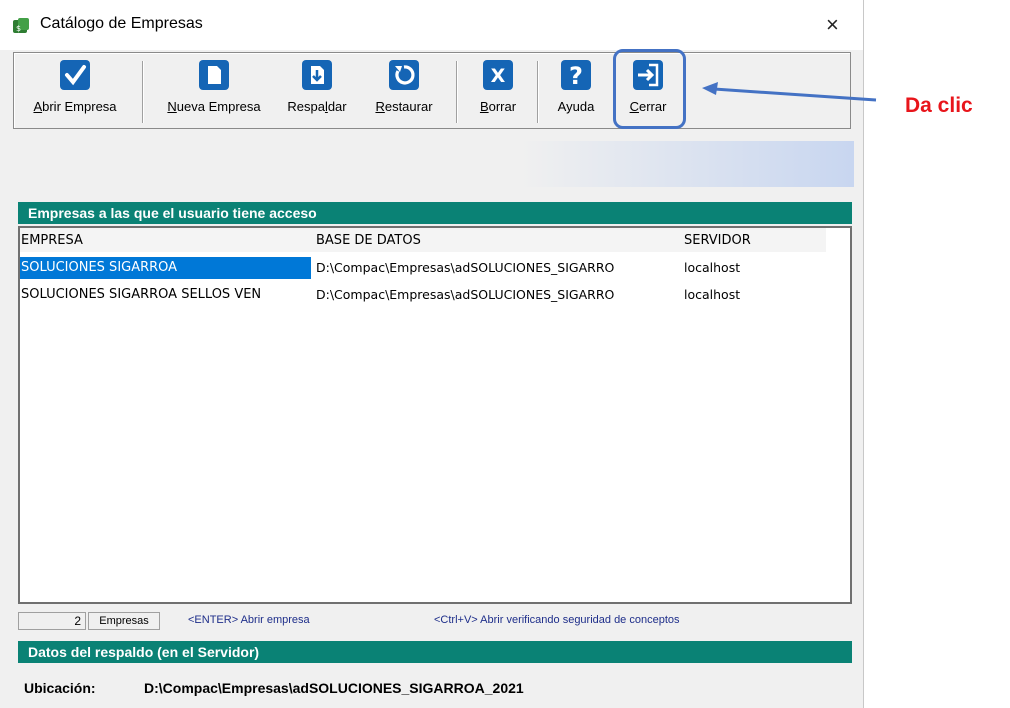  What do you see at coordinates (404, 92) in the screenshot?
I see `restaurar-button: Restaurar` at bounding box center [404, 92].